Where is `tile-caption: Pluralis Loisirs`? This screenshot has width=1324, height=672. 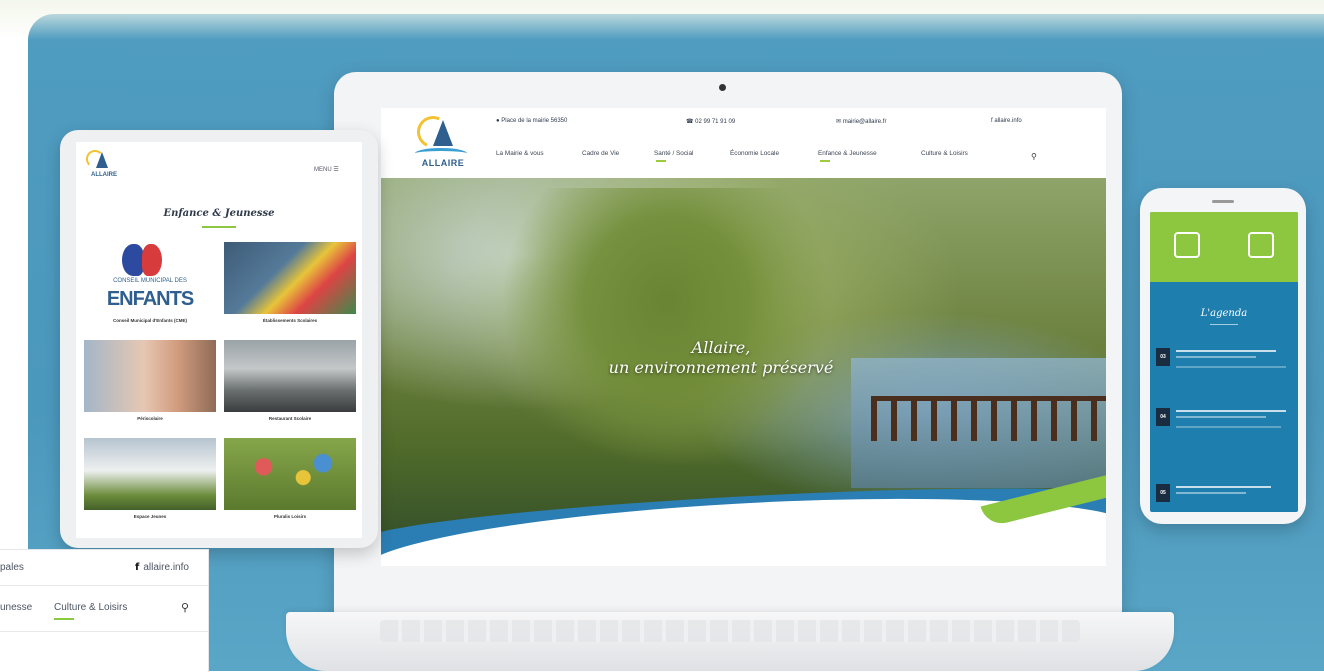 tile-caption: Pluralis Loisirs is located at coordinates (290, 516).